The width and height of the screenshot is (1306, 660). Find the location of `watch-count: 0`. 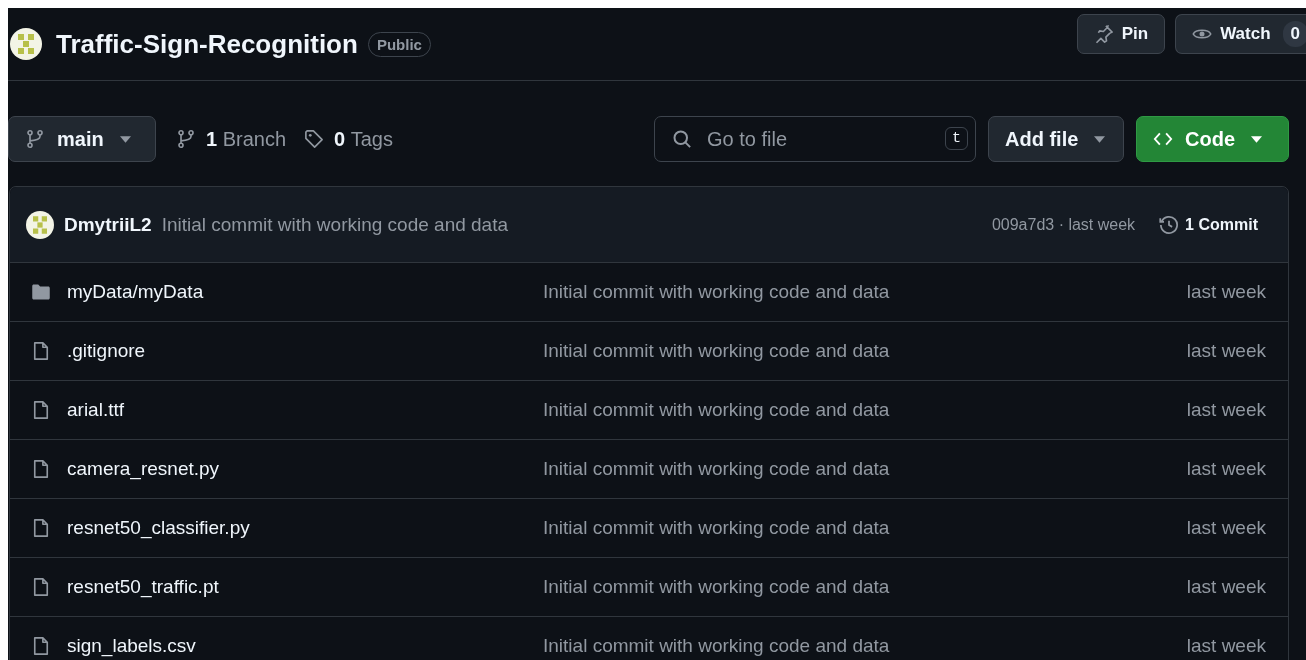

watch-count: 0 is located at coordinates (1294, 34).